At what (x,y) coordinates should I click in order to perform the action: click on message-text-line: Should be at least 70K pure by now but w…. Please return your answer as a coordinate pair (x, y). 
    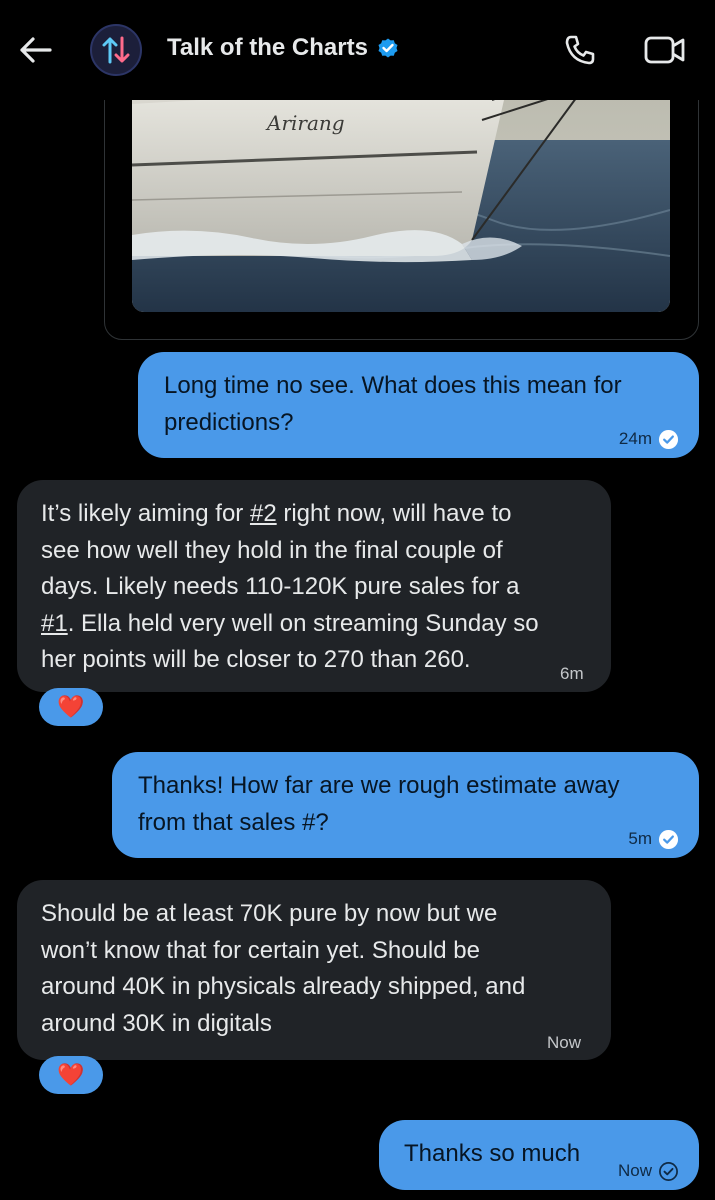
    Looking at the image, I should click on (269, 913).